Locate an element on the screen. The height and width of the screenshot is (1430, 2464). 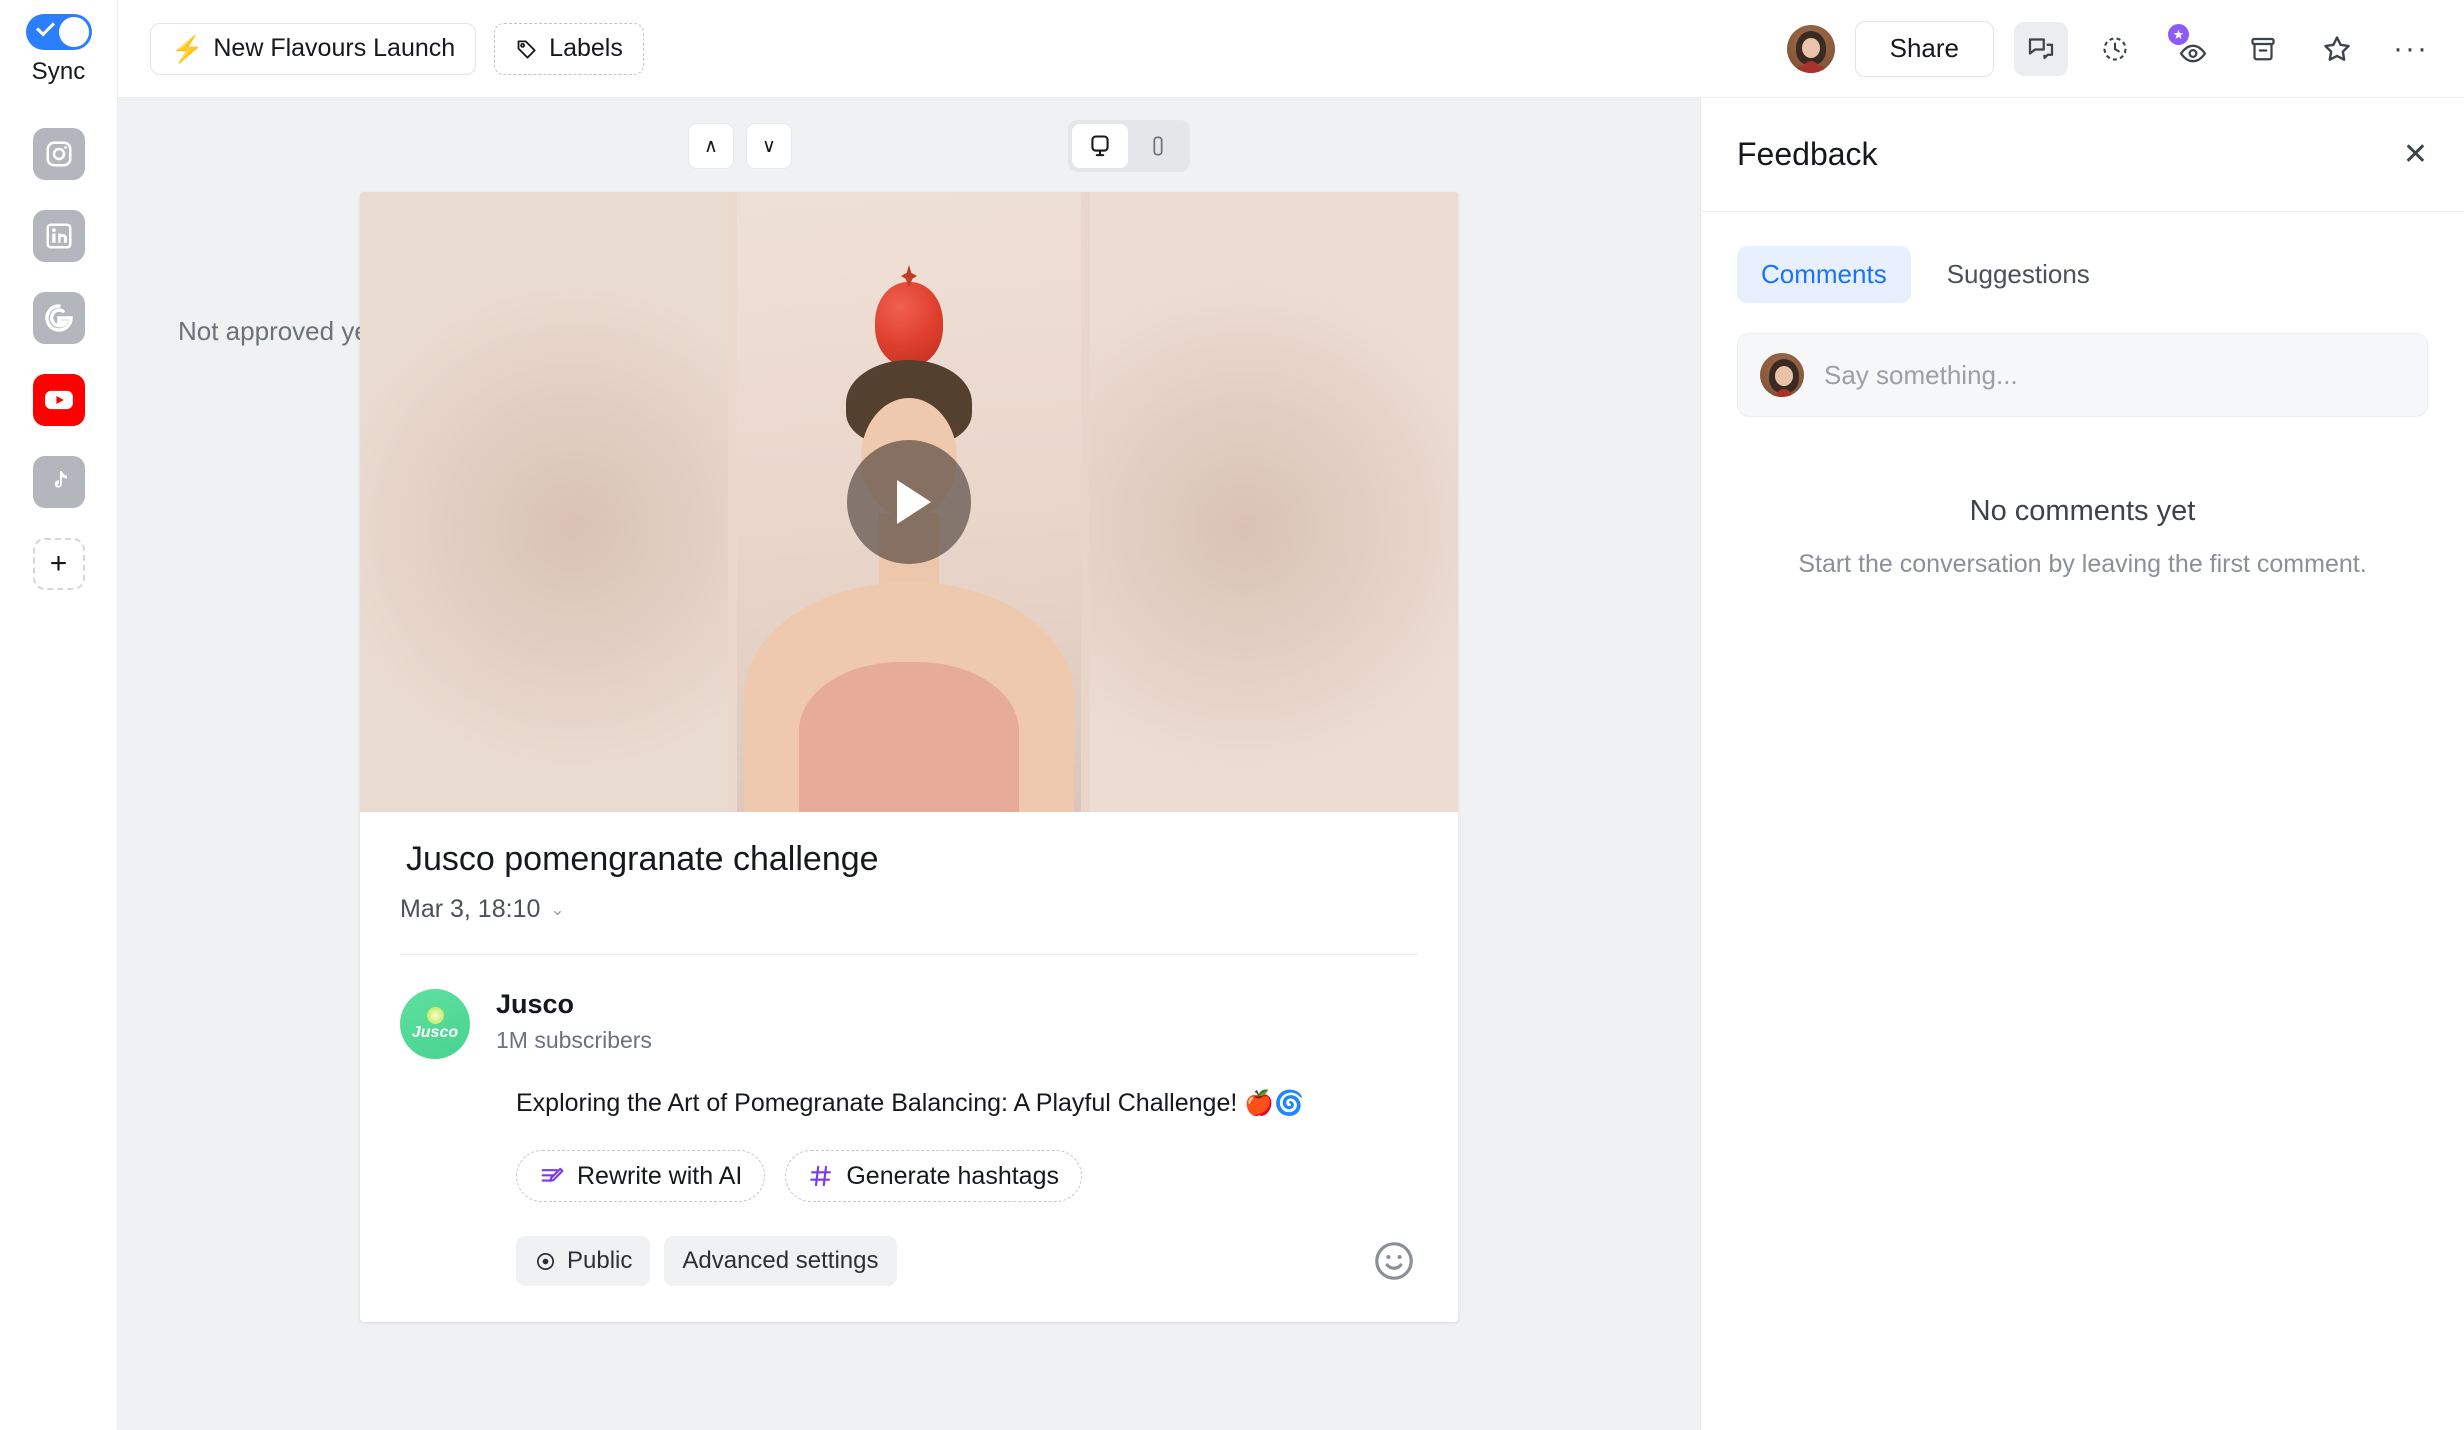
youtube-icon is located at coordinates (58, 400).